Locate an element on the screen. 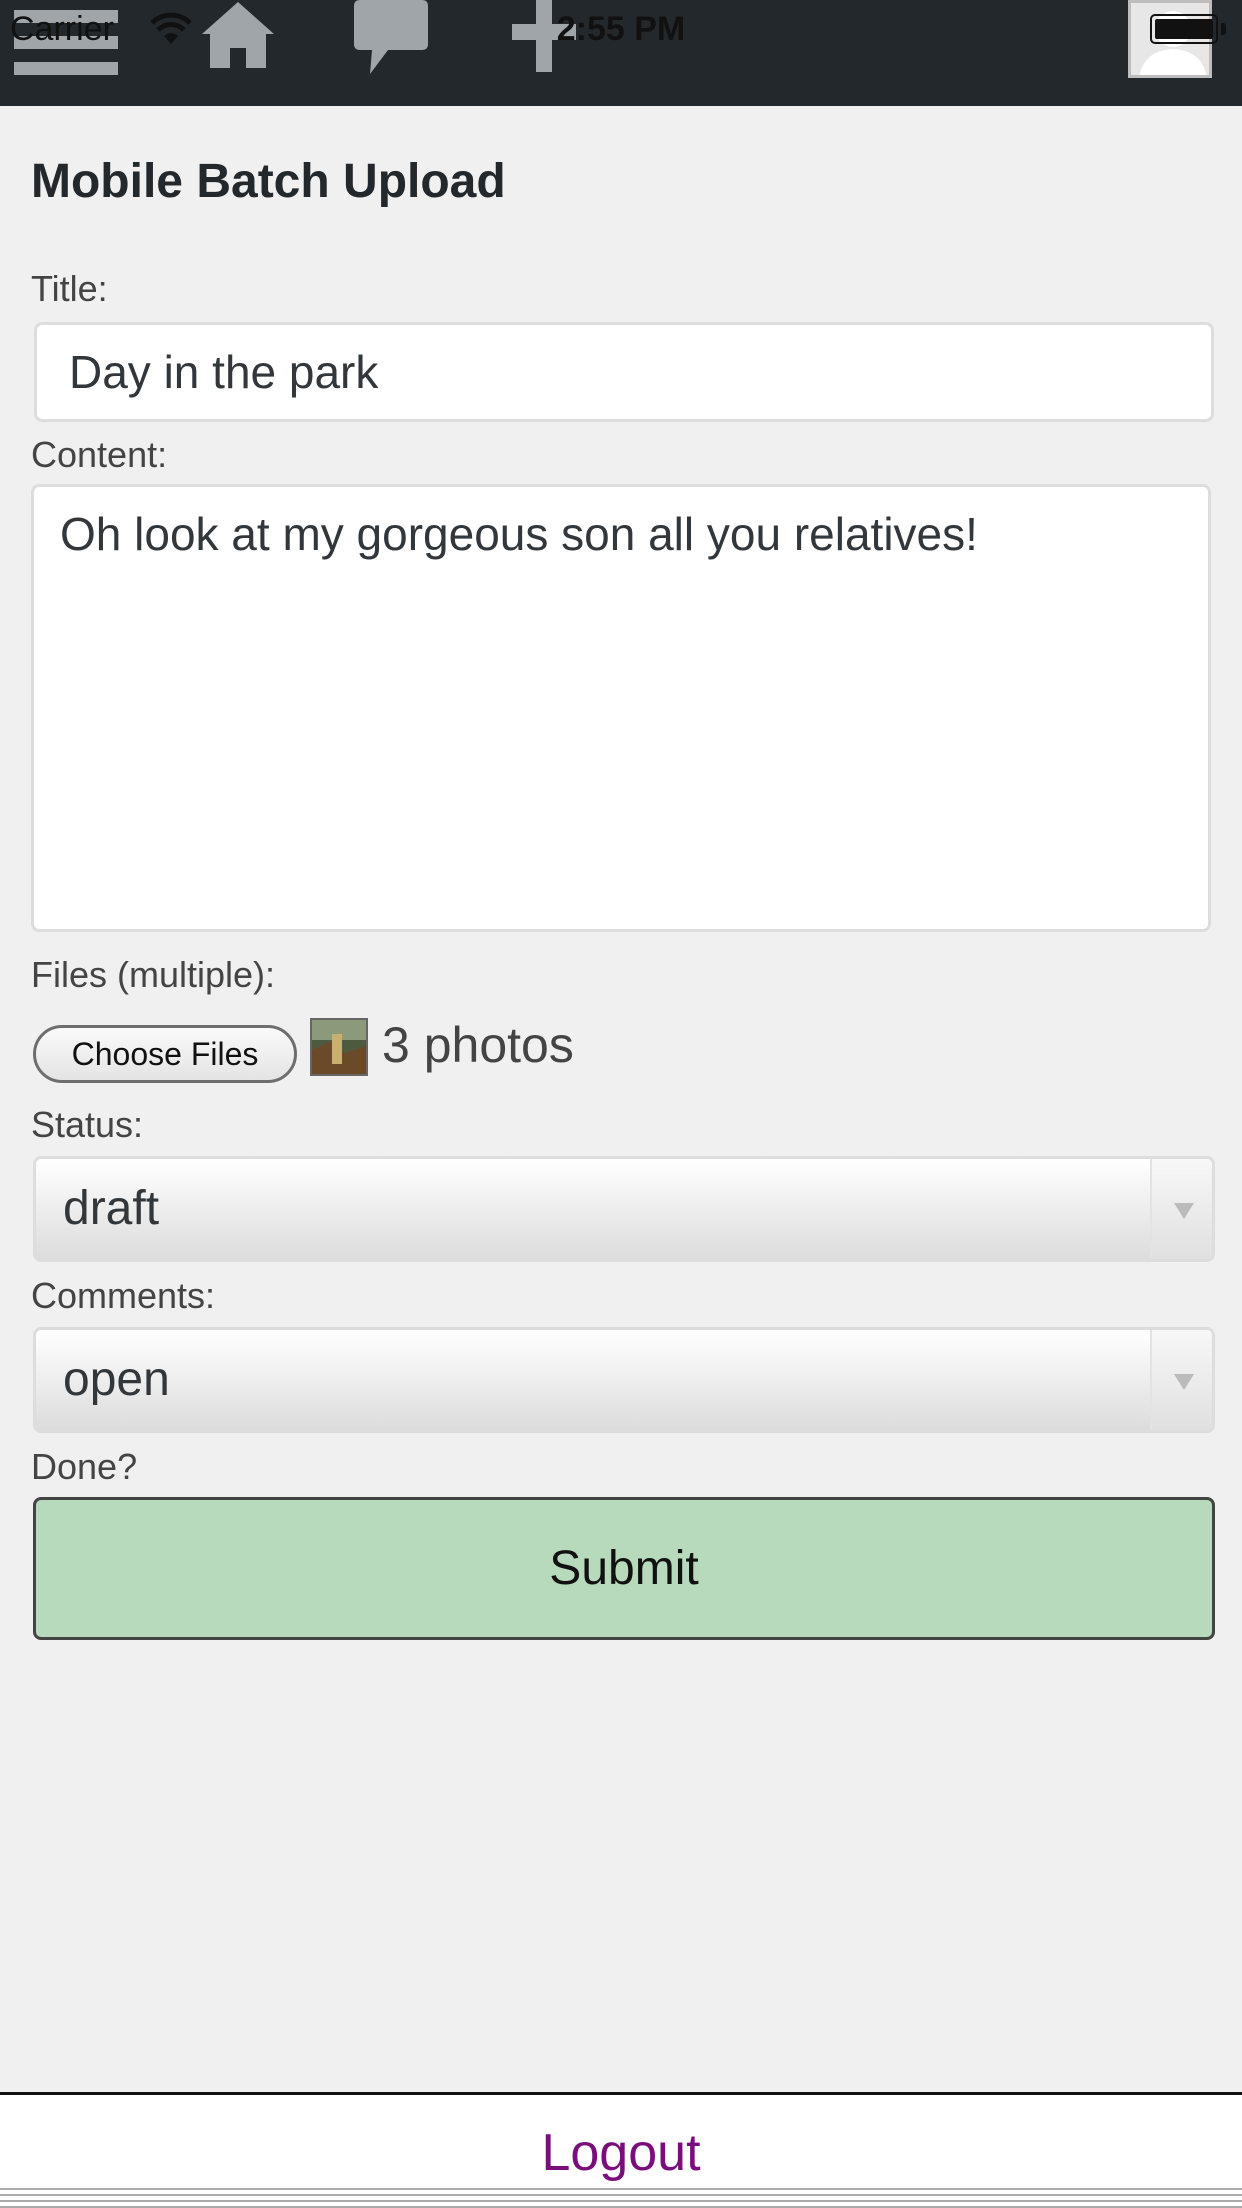  footer-divider is located at coordinates (621, 2196).